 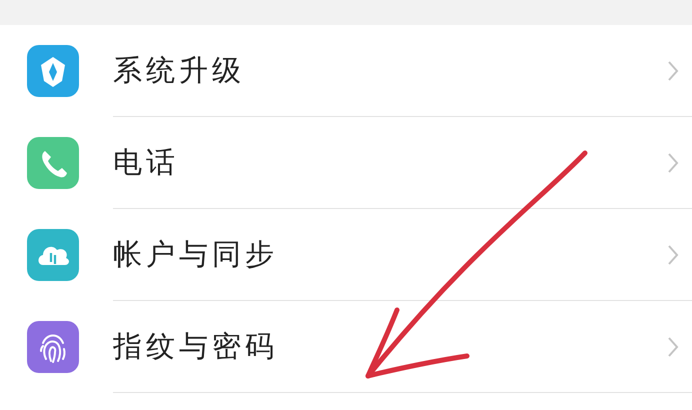 I want to click on settings-item: 指纹与密码, so click(x=195, y=346).